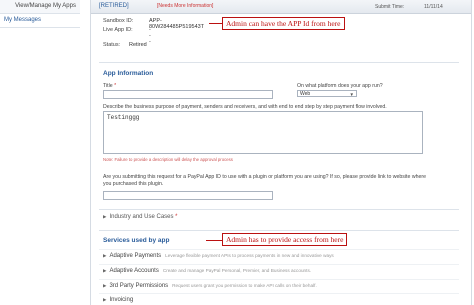  I want to click on title-label: Title *, so click(110, 86).